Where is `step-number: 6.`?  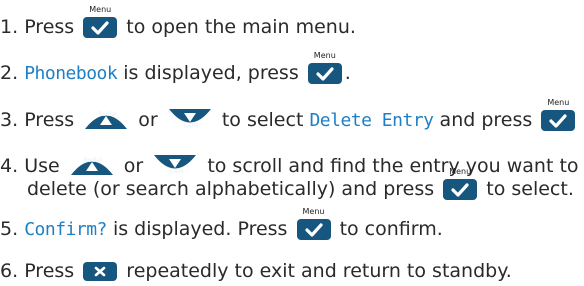
step-number: 6. is located at coordinates (9, 271).